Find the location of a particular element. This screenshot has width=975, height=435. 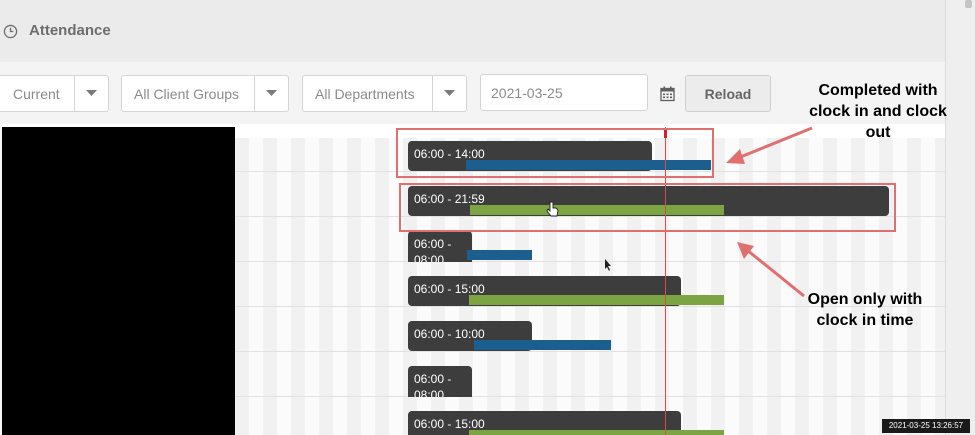

status-select-toggle is located at coordinates (91, 93).